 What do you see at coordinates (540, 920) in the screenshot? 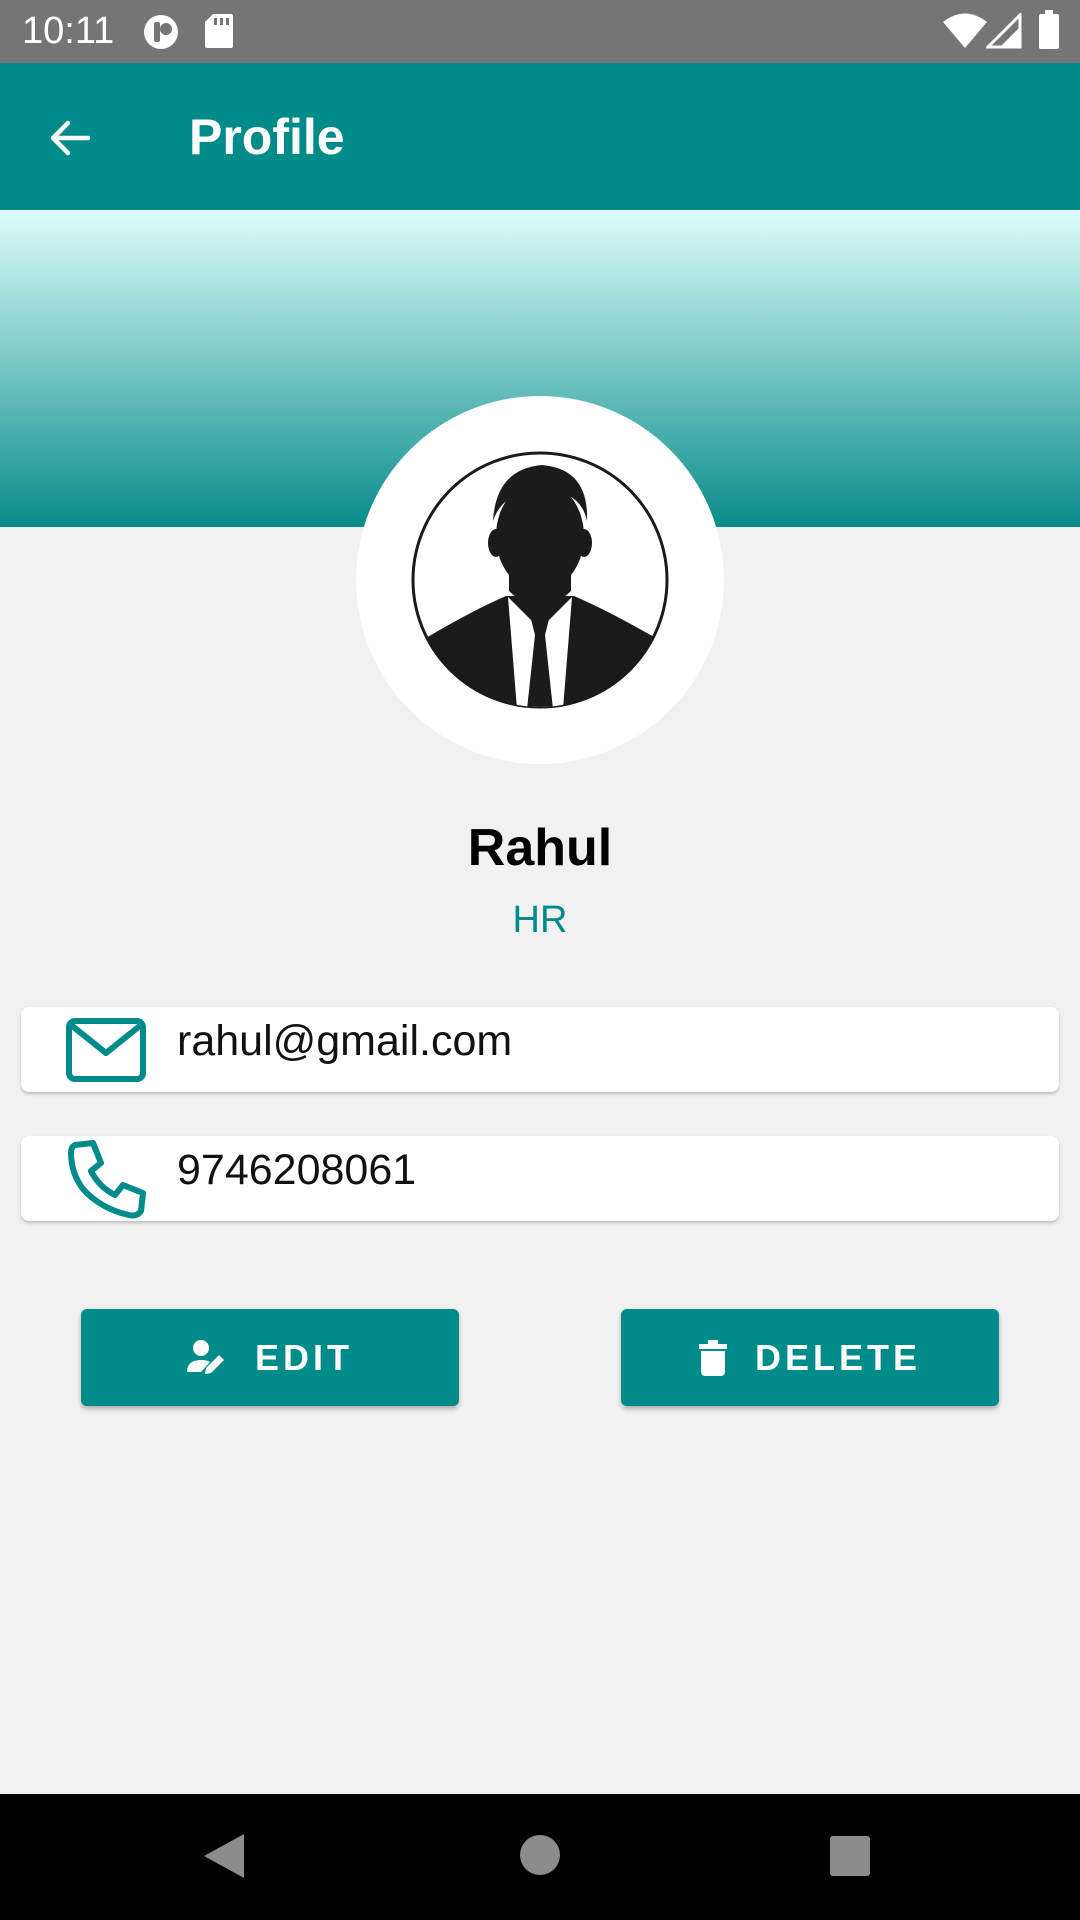
I see `profile-role: HR` at bounding box center [540, 920].